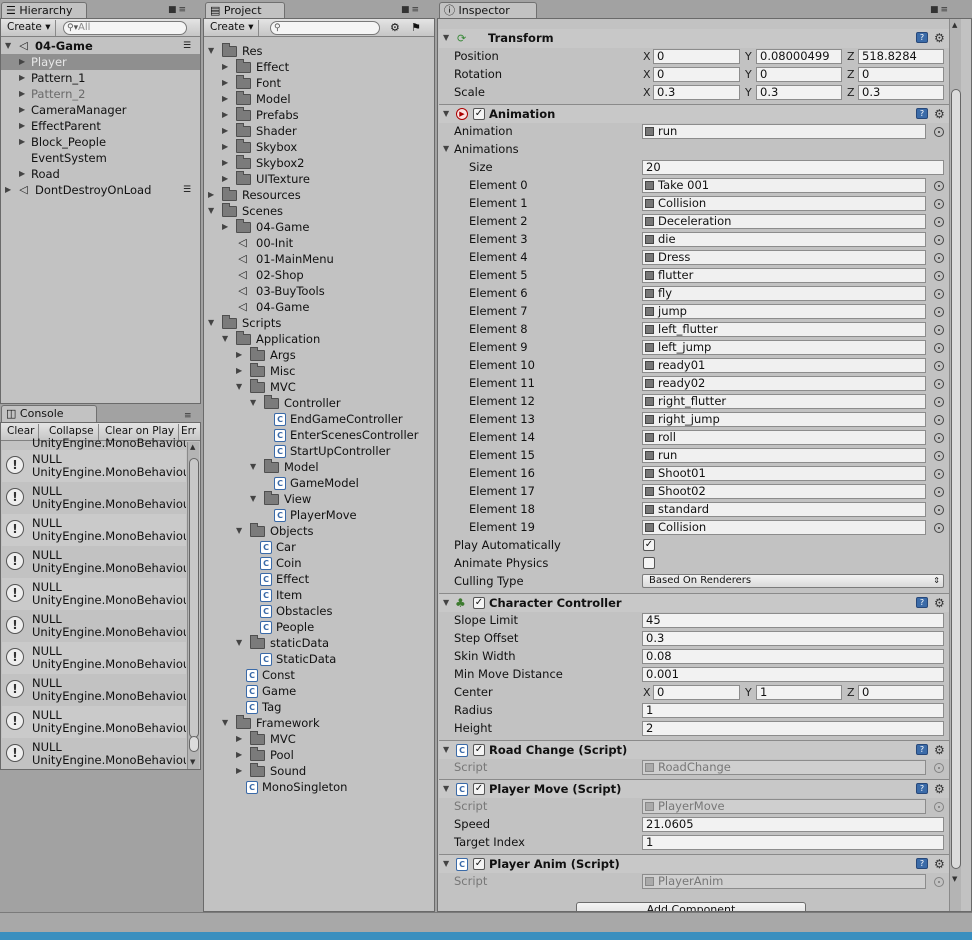  What do you see at coordinates (784, 185) in the screenshot?
I see `animation-element-field: Take 001` at bounding box center [784, 185].